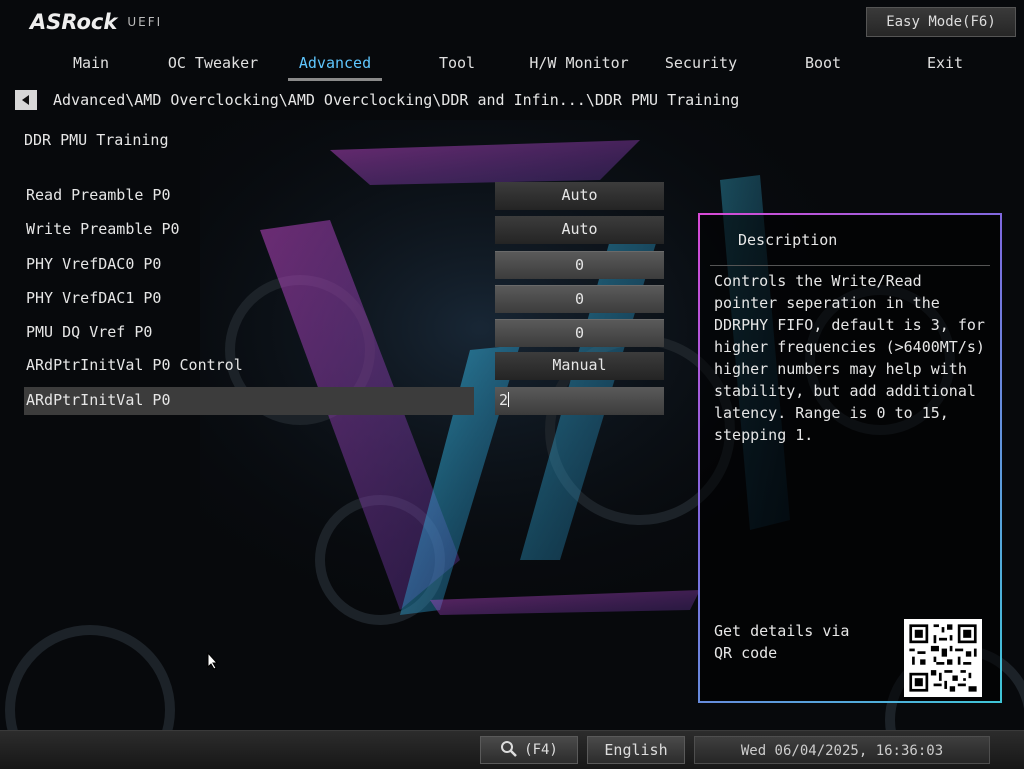  Describe the element at coordinates (26, 100) in the screenshot. I see `back-arrow-icon` at that location.